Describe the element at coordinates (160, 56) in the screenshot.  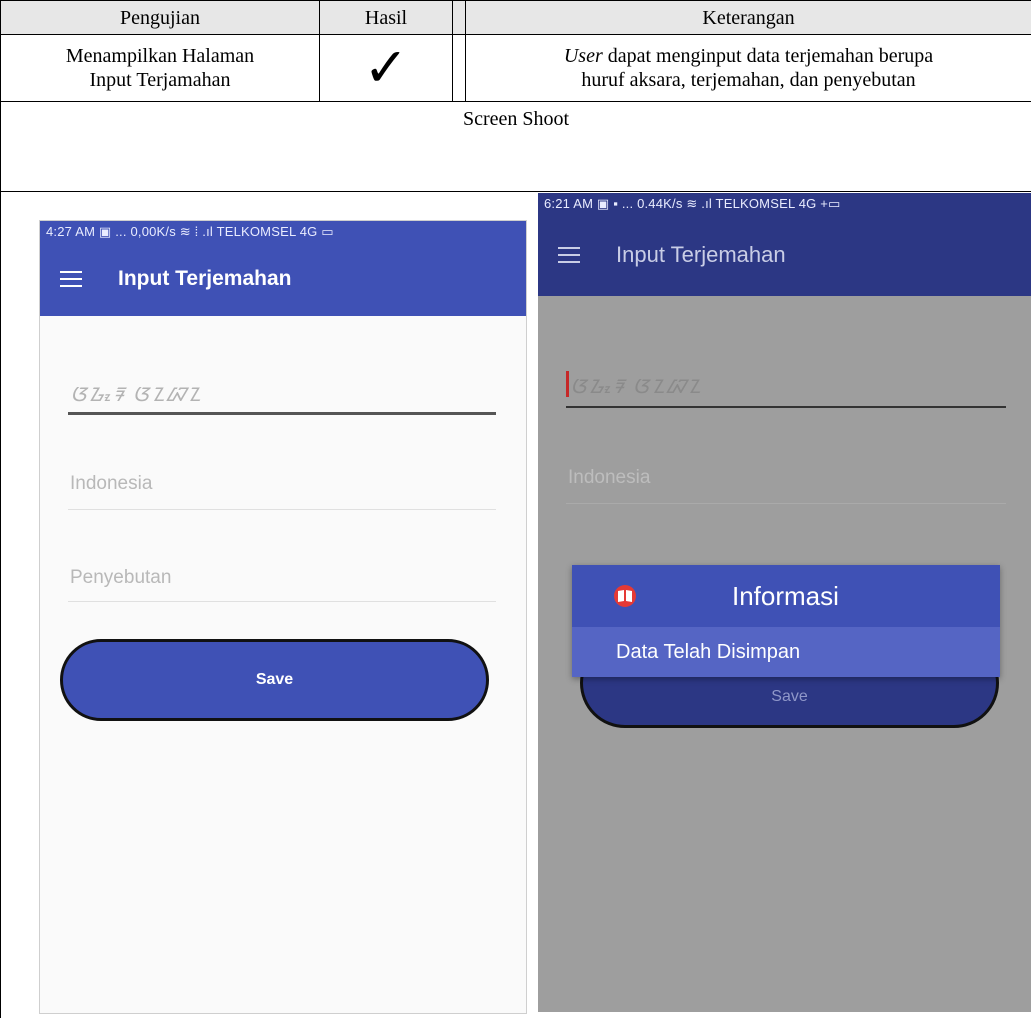
I see `pengujian-line-1: Menampilkan Halaman` at that location.